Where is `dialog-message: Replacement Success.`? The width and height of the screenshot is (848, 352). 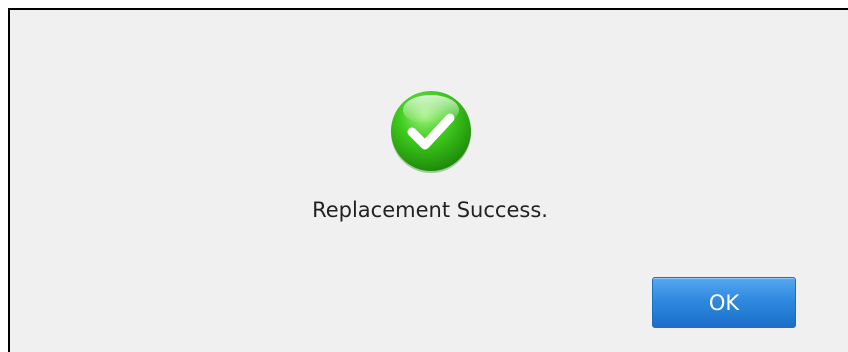
dialog-message: Replacement Success. is located at coordinates (430, 210).